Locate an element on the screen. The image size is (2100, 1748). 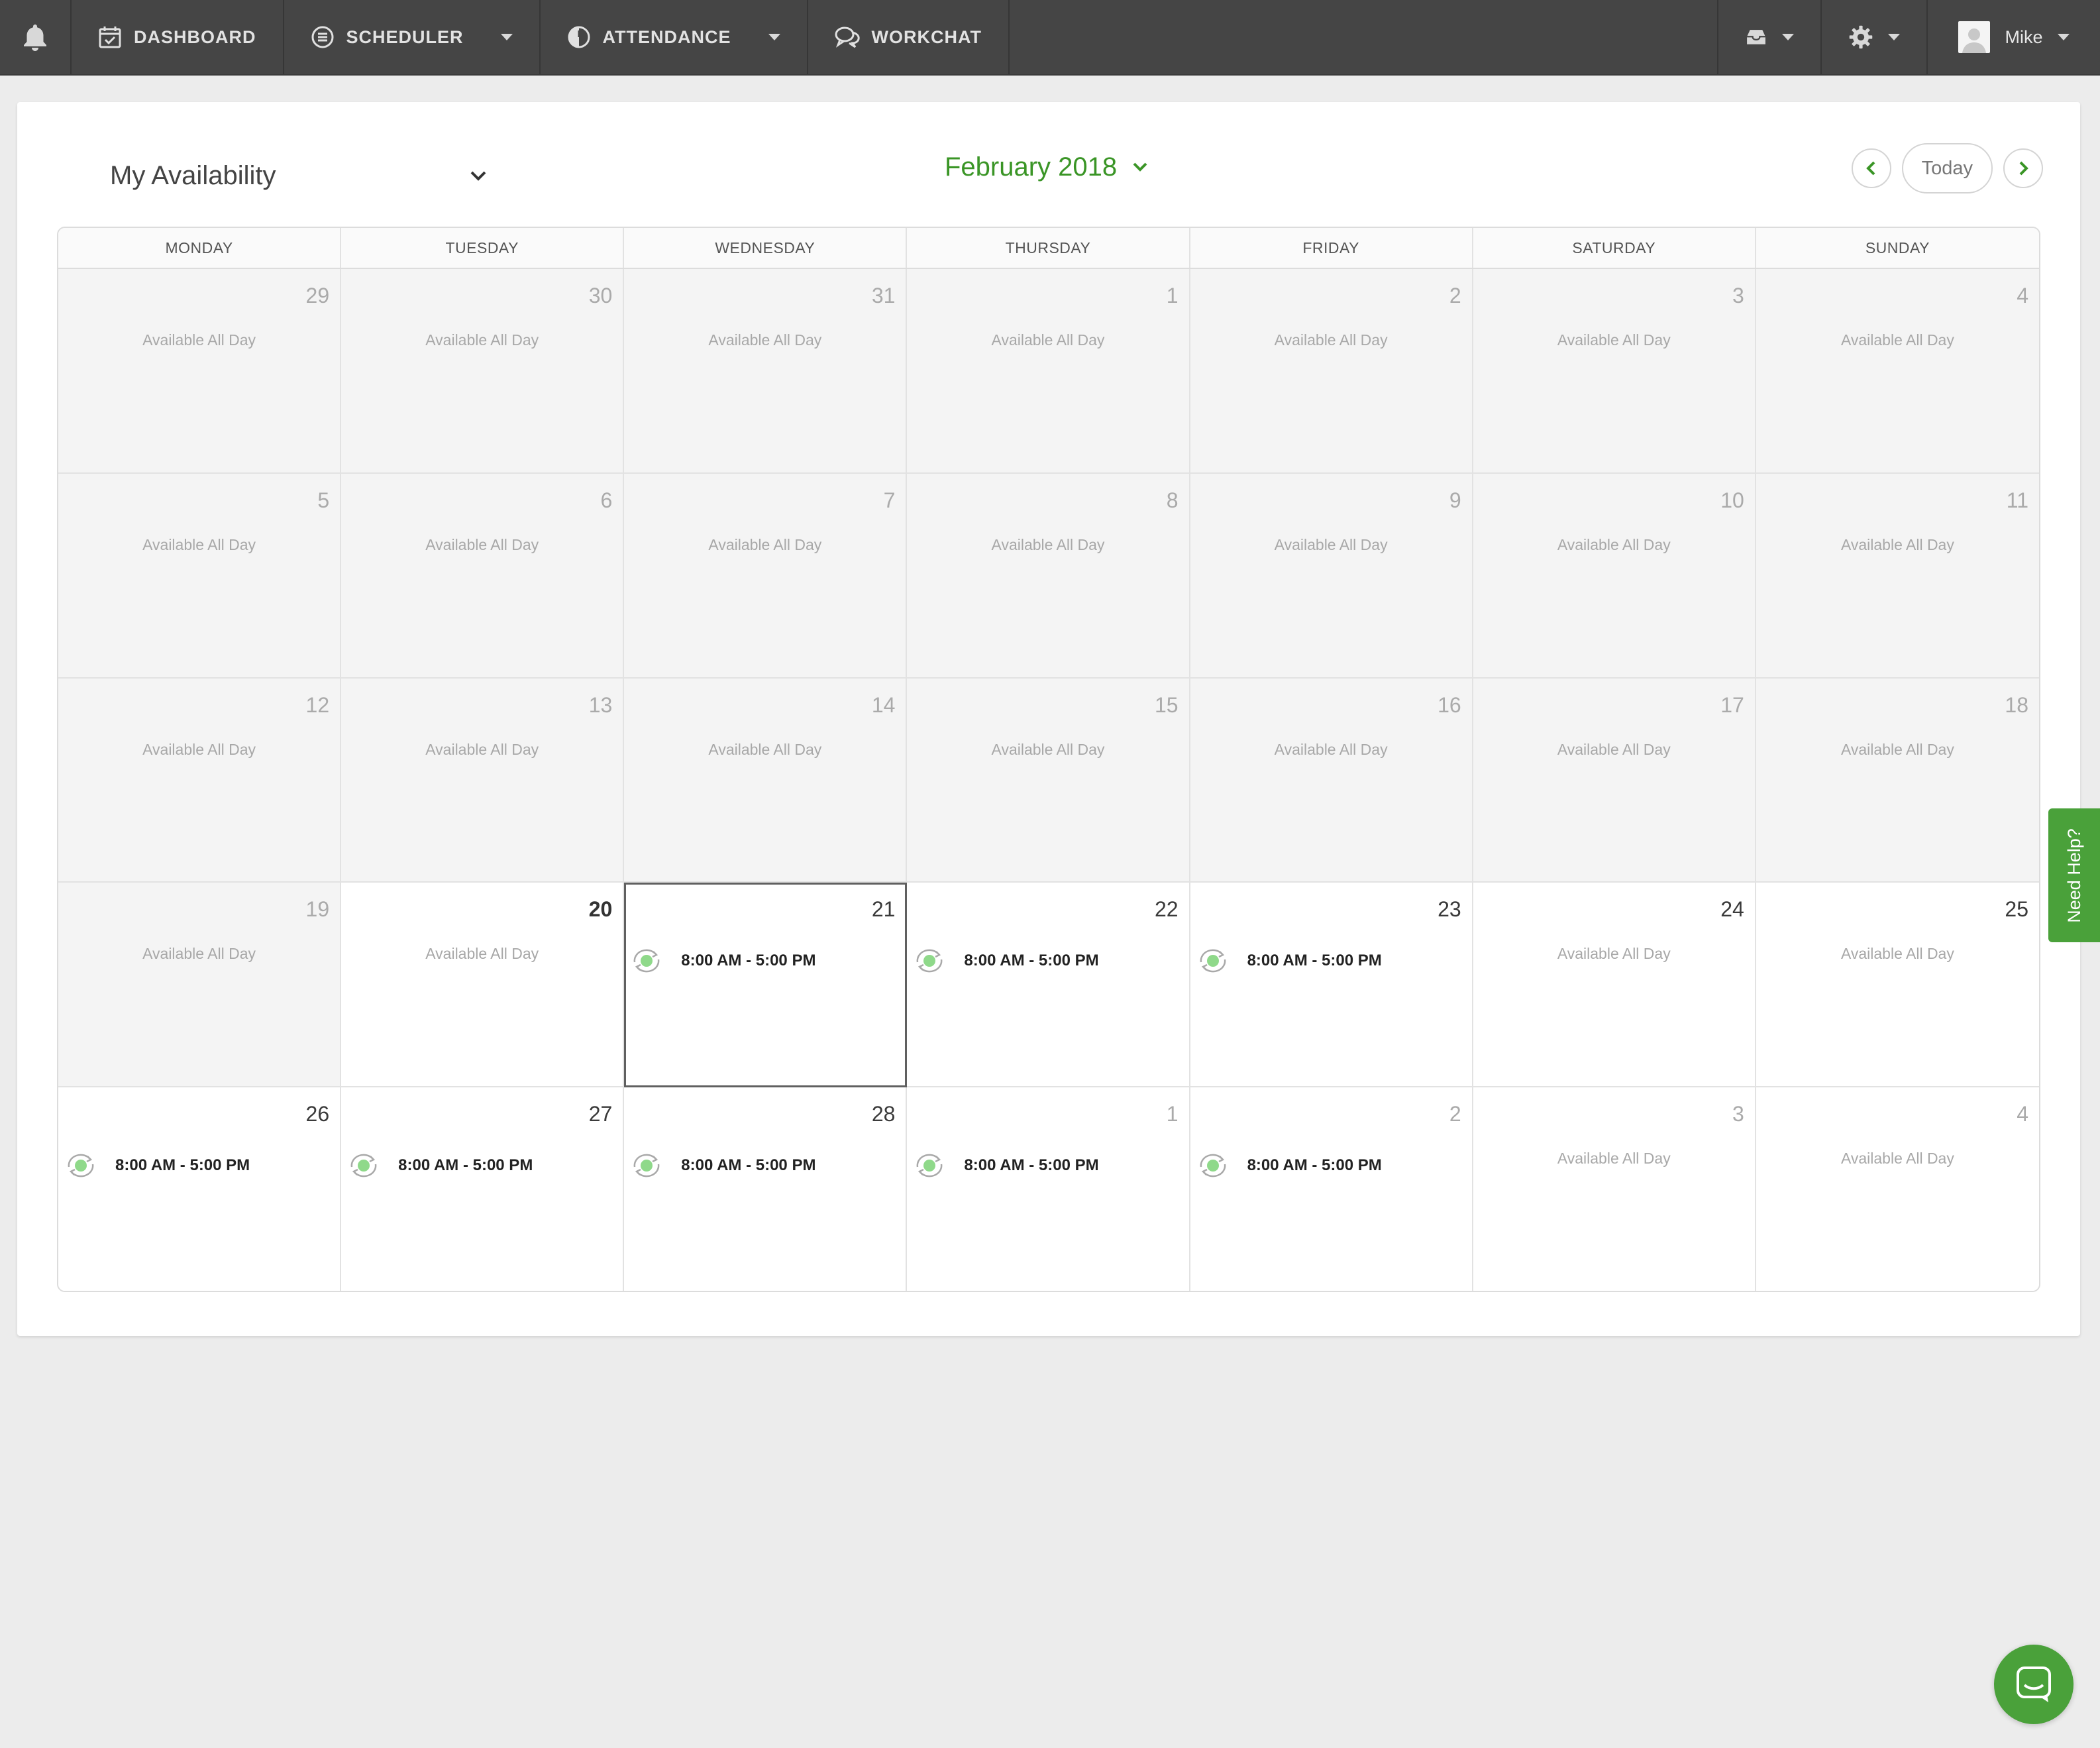
calendar-day-cell: 5 Available All Day is located at coordinates (200, 576).